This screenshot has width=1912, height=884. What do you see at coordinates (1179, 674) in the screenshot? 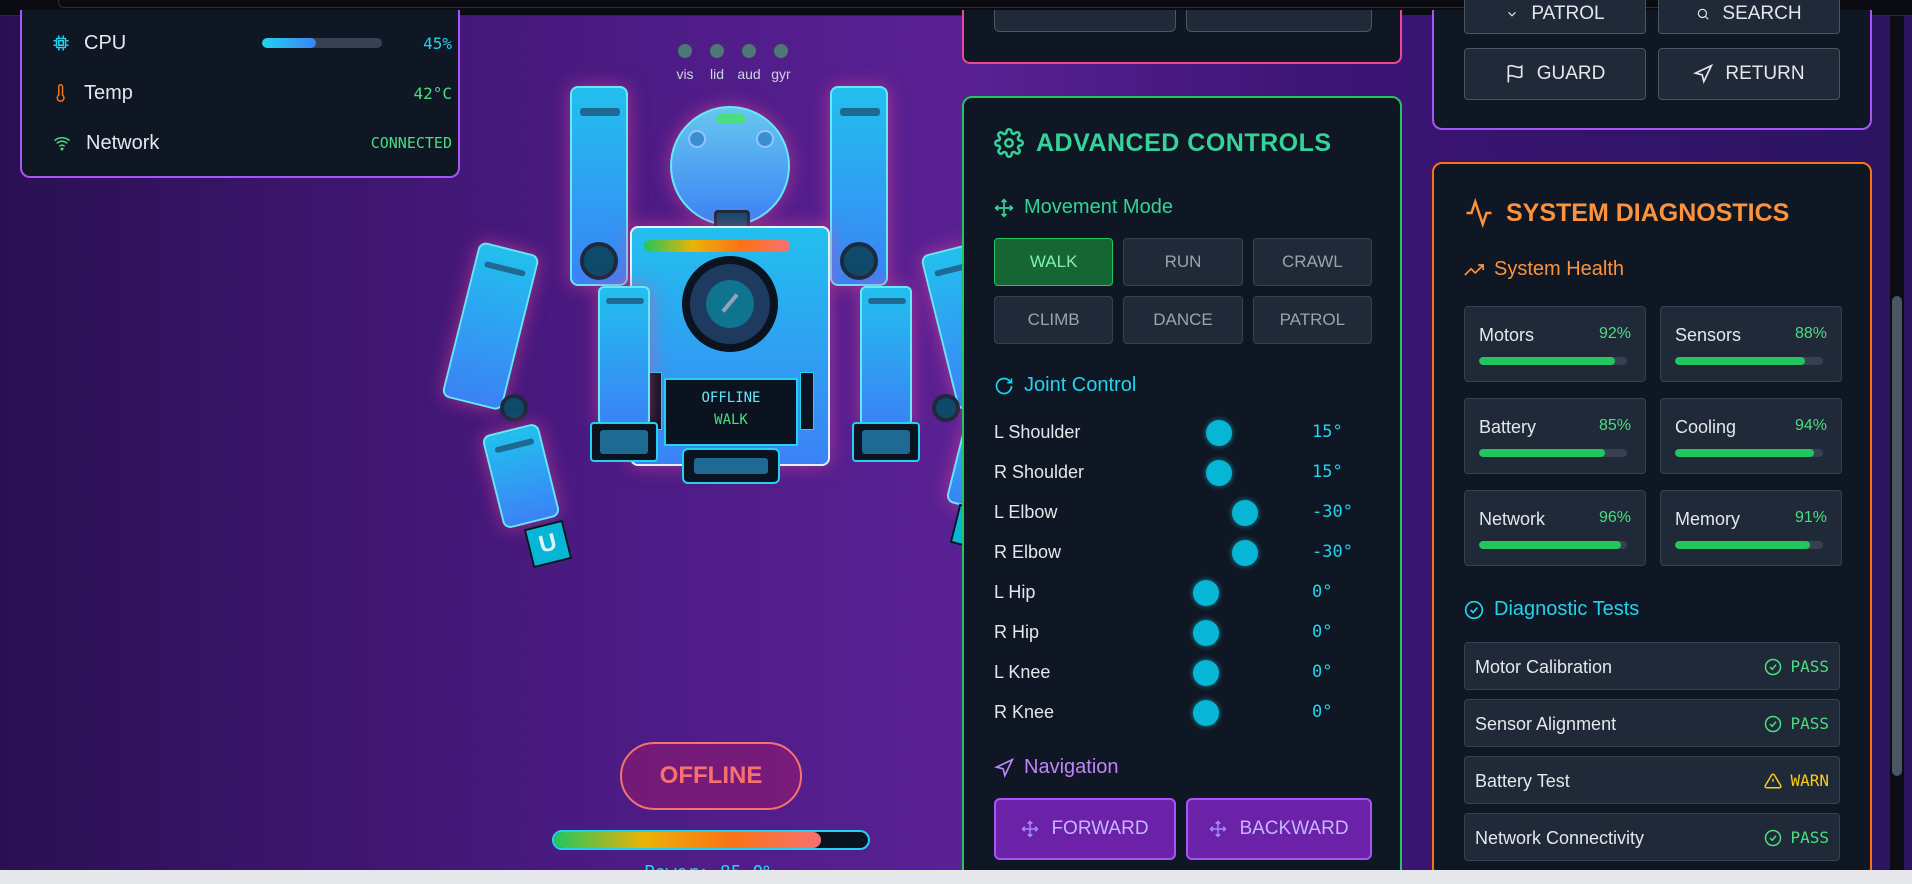
I see `joint-row-l-knee: L Knee 0°` at bounding box center [1179, 674].